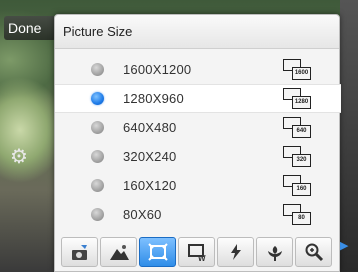 This screenshot has height=272, width=358. I want to click on flash-icon, so click(235, 252).